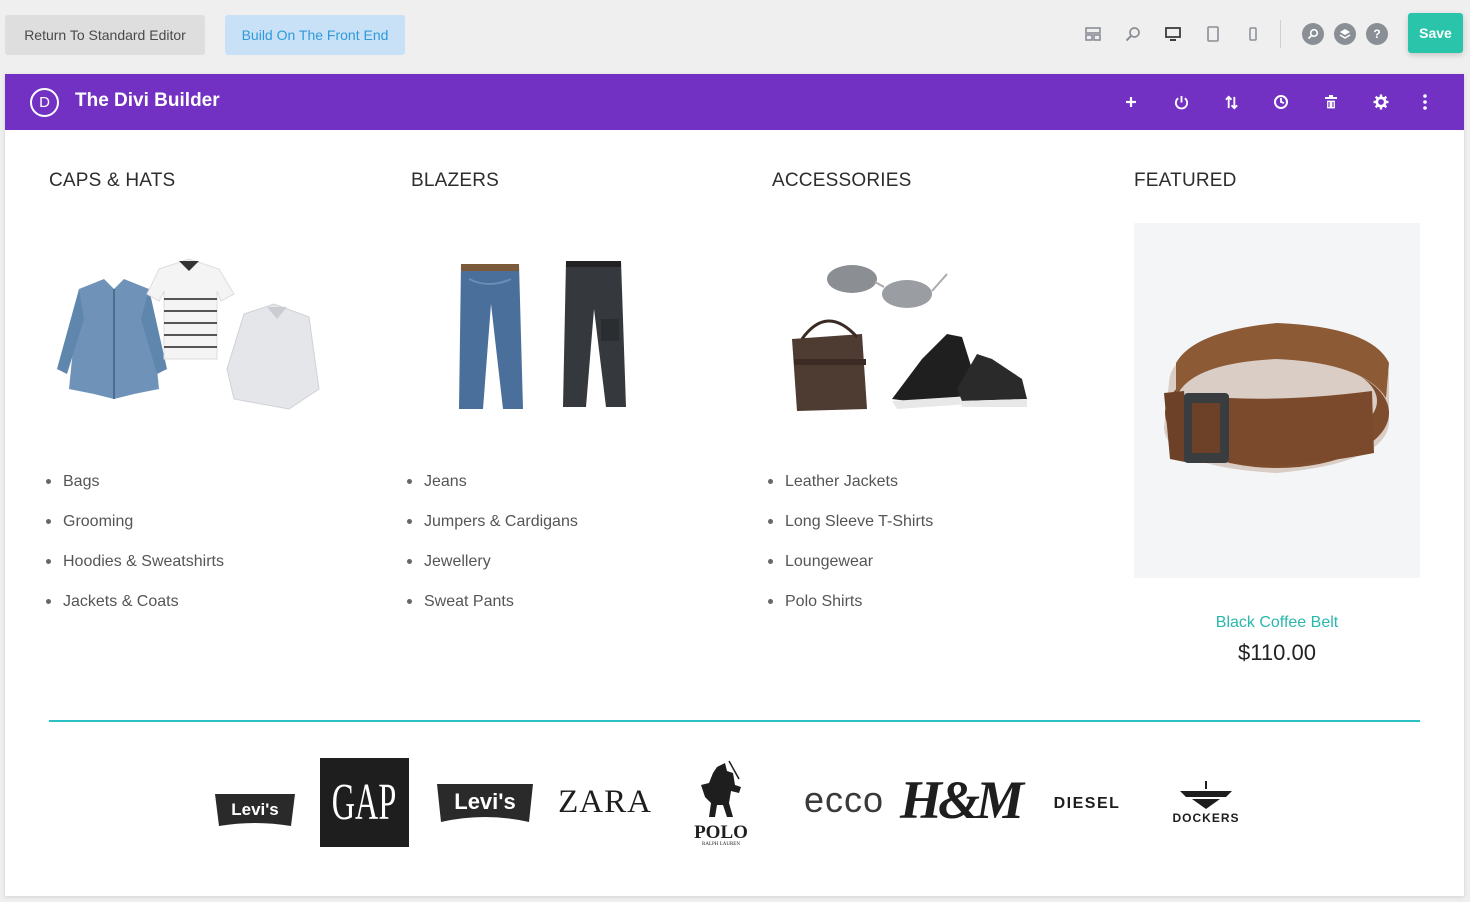  What do you see at coordinates (1345, 34) in the screenshot?
I see `layers-icon` at bounding box center [1345, 34].